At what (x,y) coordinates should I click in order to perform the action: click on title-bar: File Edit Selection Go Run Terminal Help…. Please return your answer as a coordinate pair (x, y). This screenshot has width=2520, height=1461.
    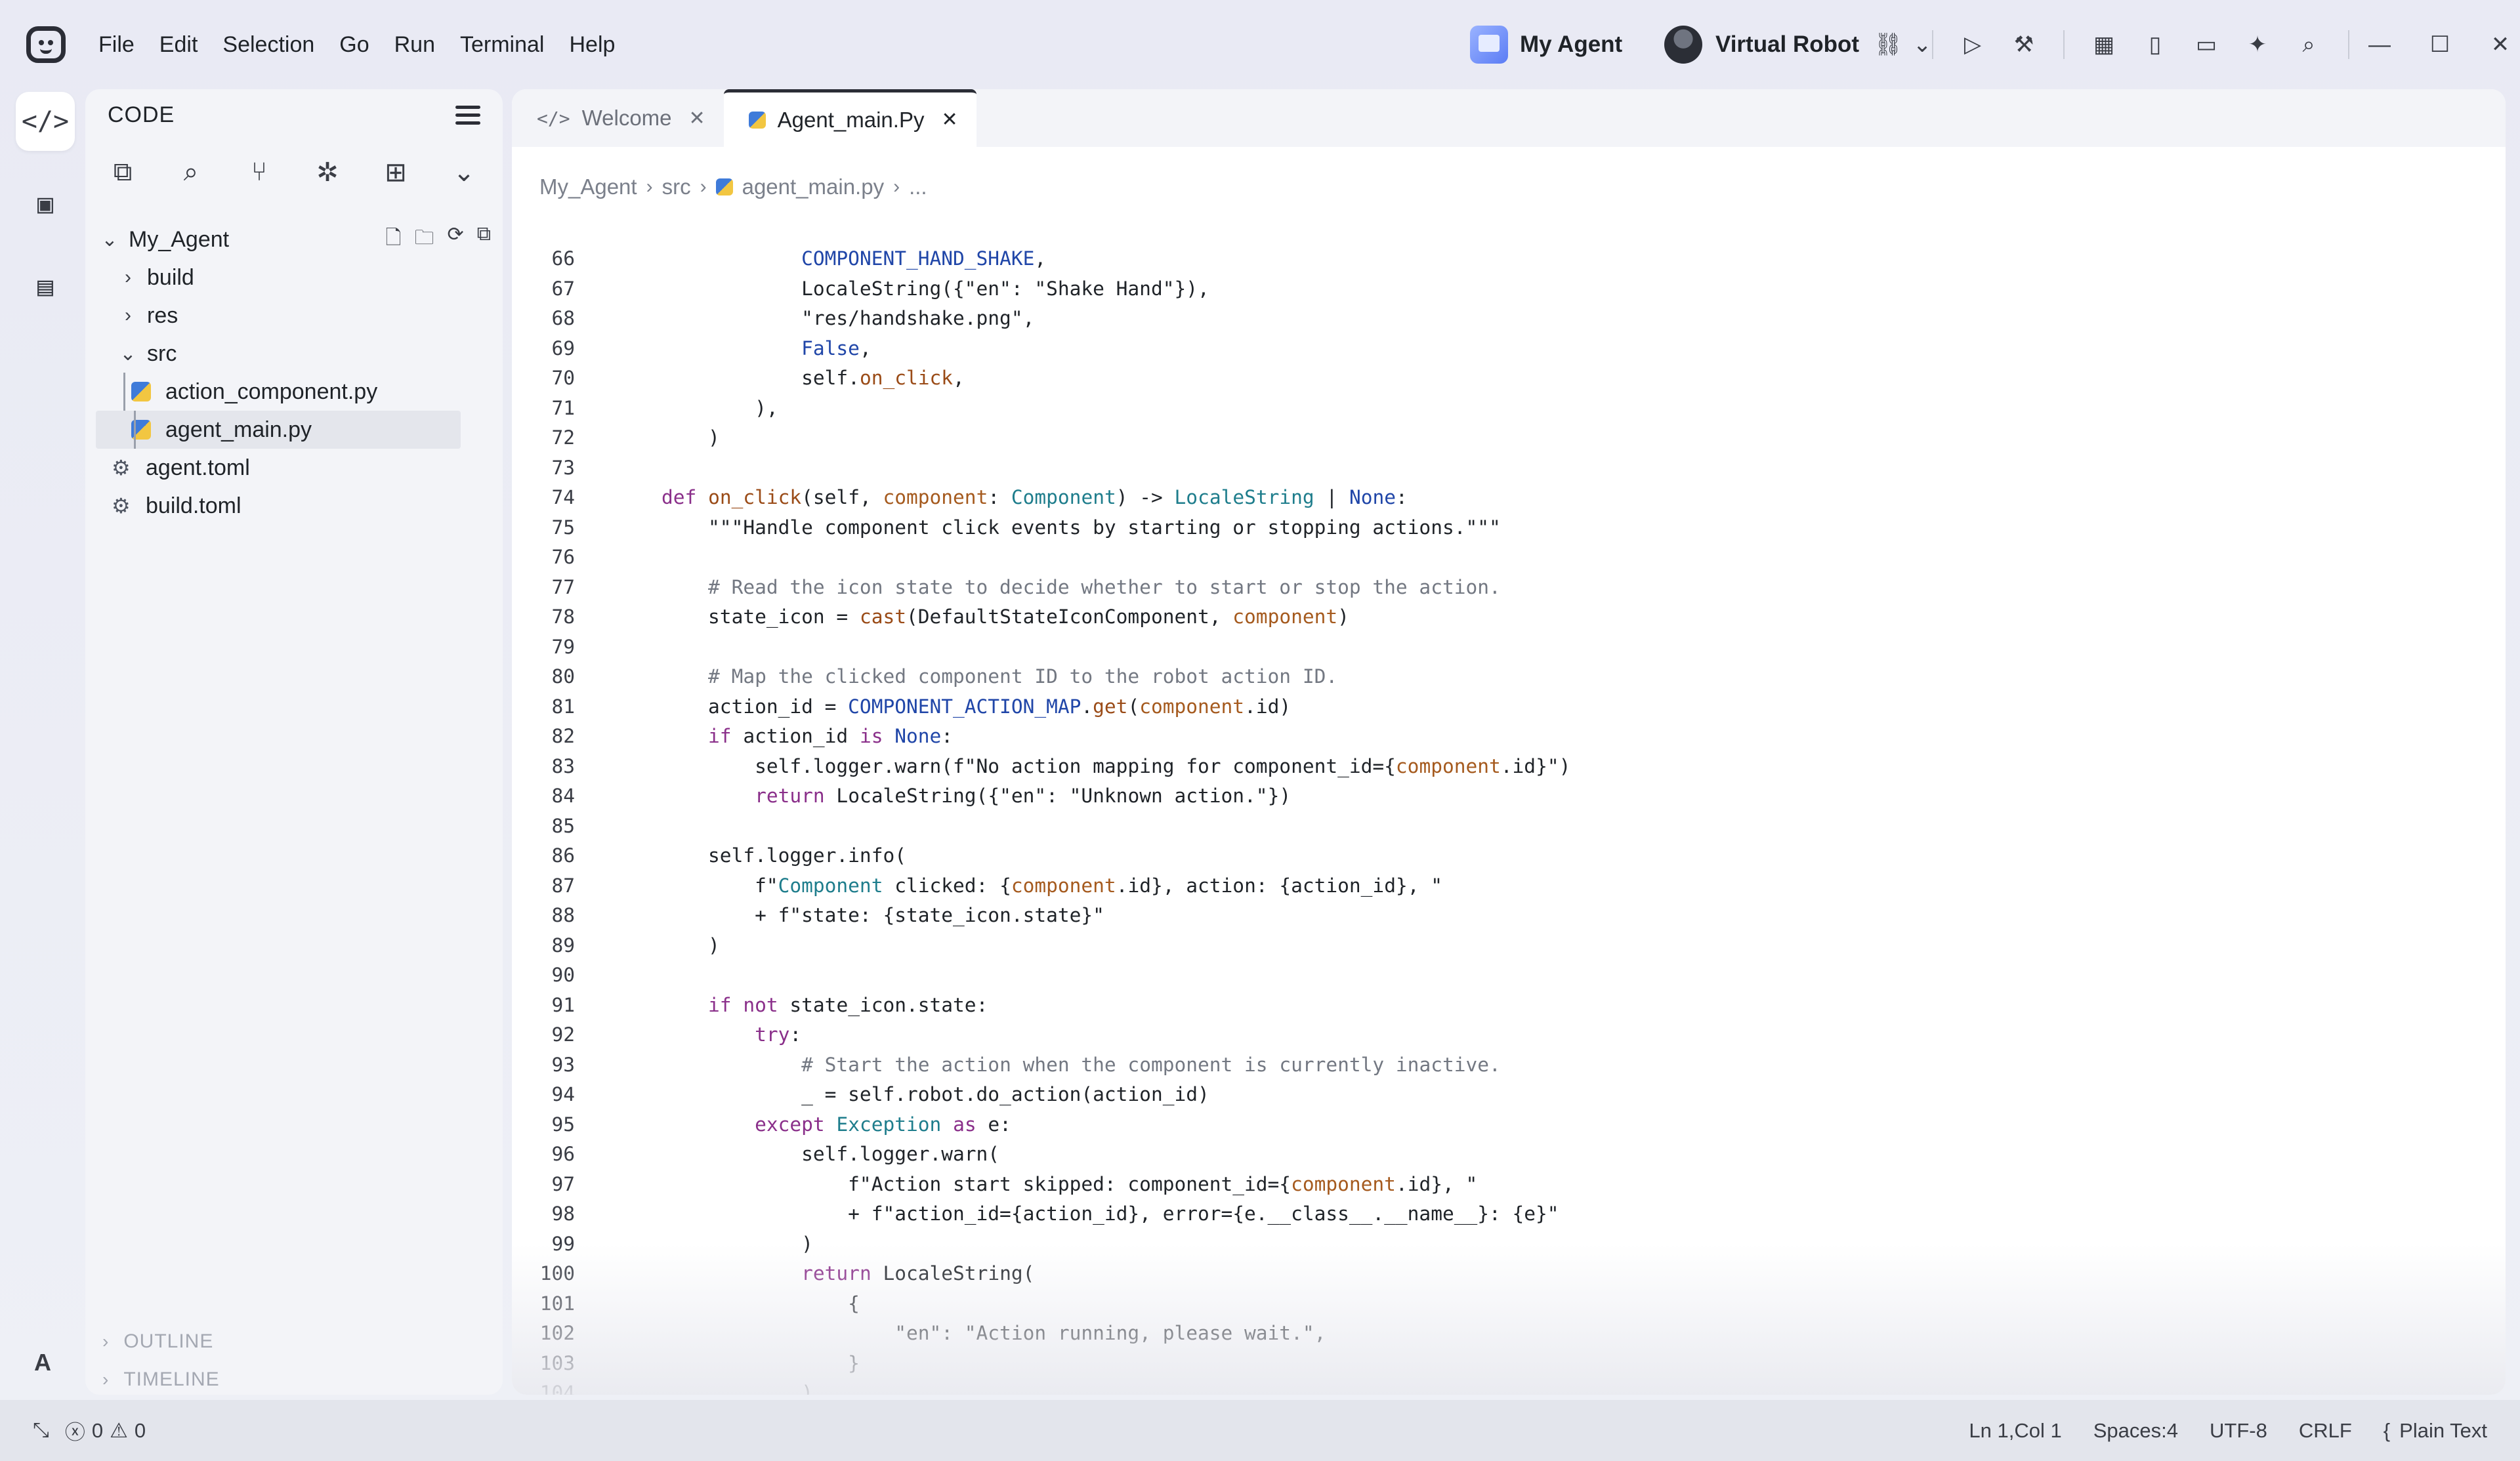
    Looking at the image, I should click on (1260, 44).